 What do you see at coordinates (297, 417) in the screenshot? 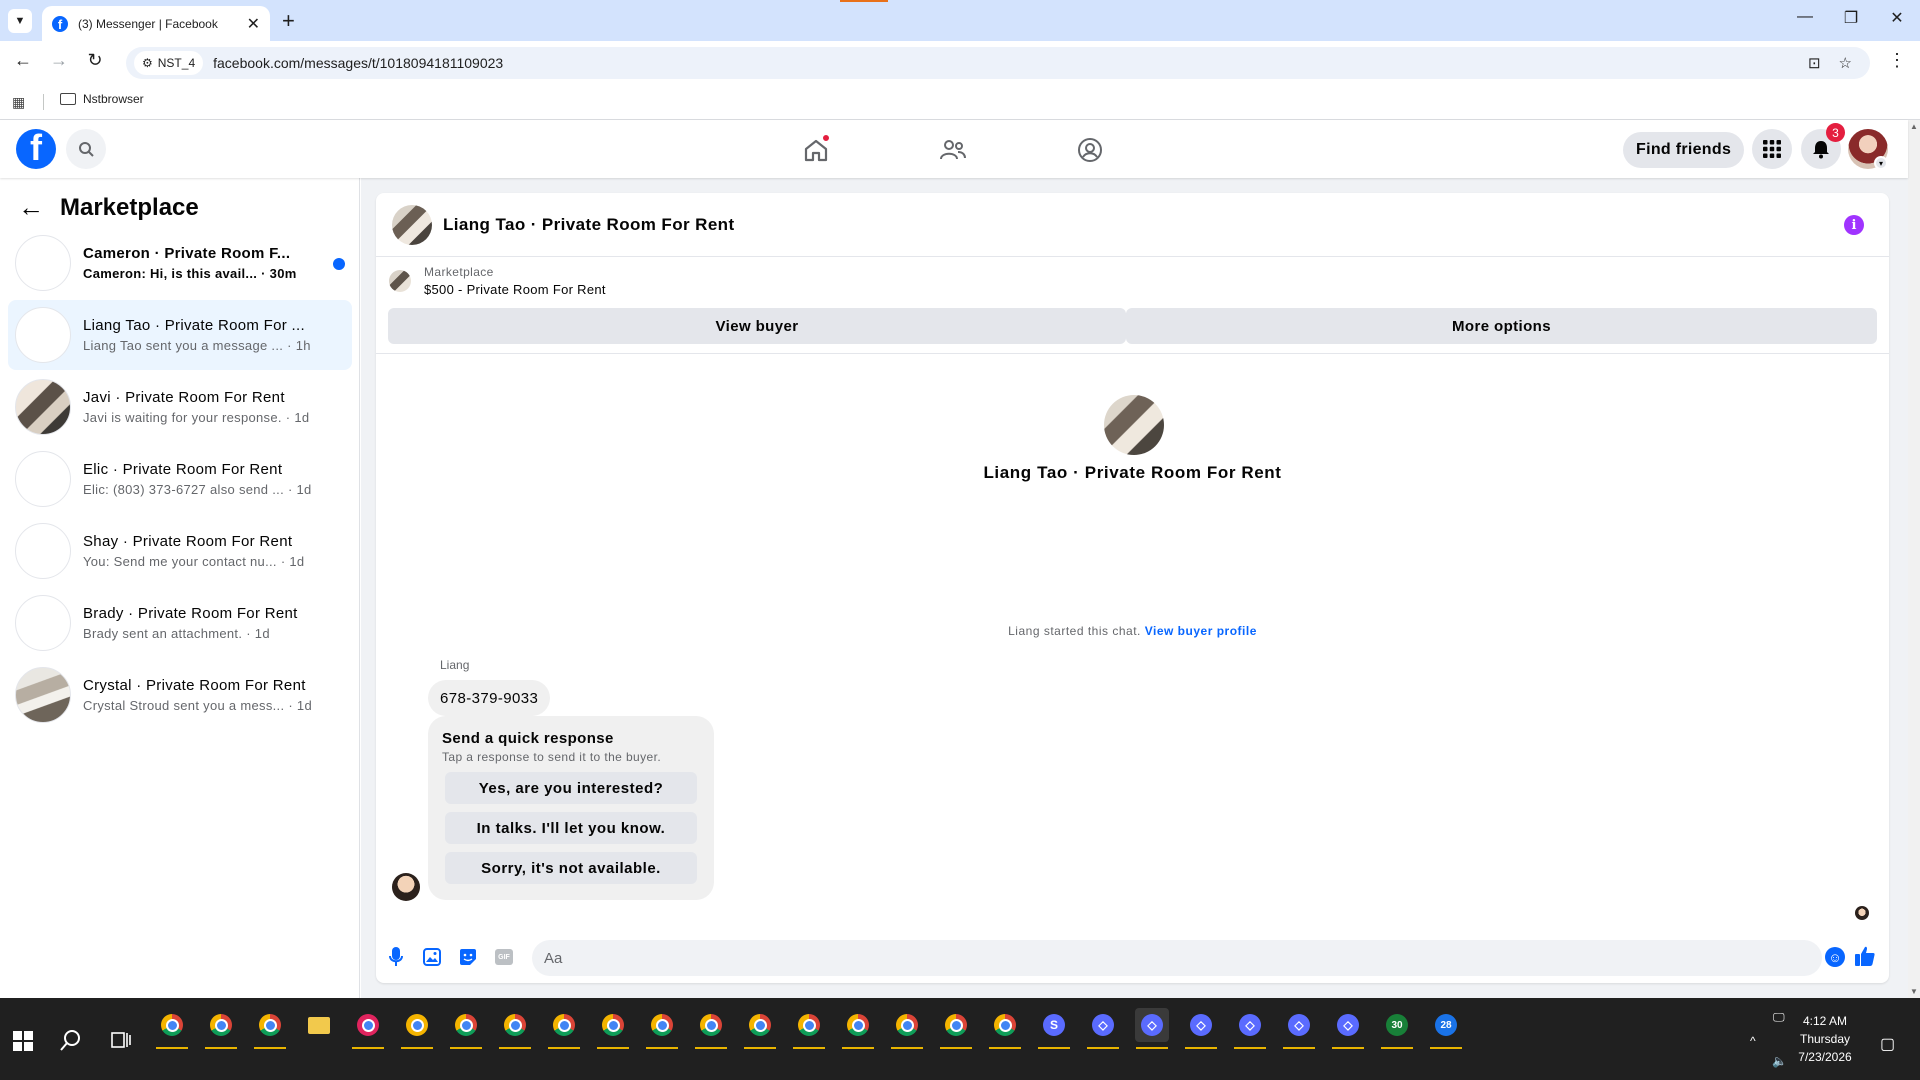
I see `conversation-time: · 1d` at bounding box center [297, 417].